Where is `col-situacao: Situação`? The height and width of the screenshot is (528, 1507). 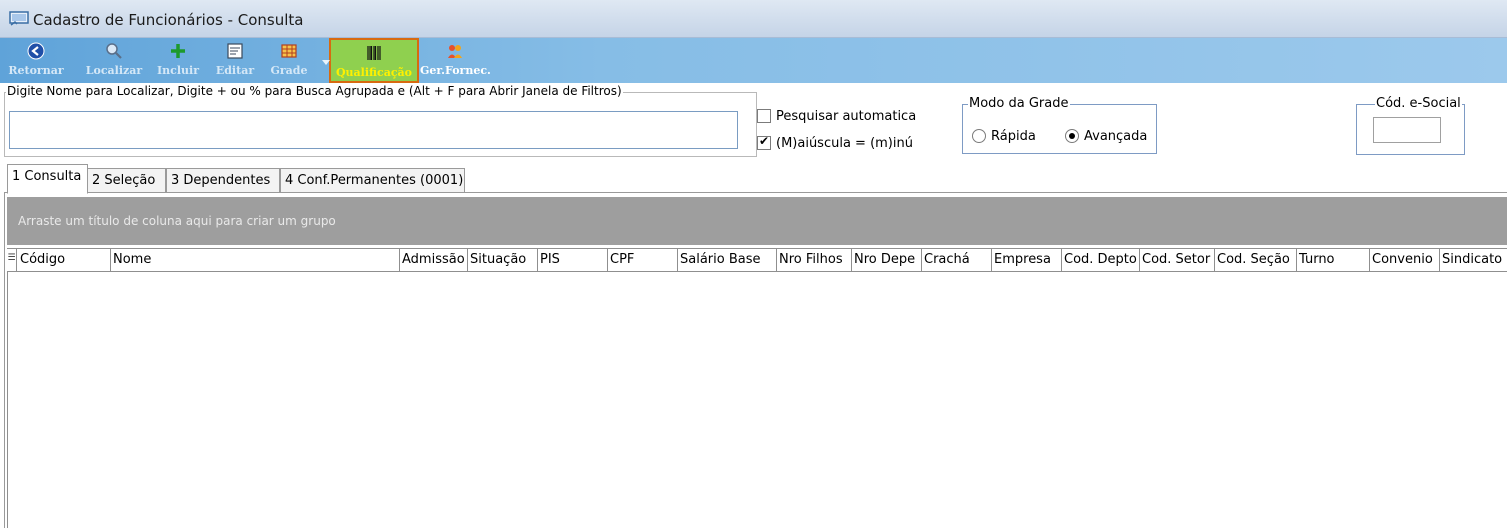
col-situacao: Situação is located at coordinates (503, 260).